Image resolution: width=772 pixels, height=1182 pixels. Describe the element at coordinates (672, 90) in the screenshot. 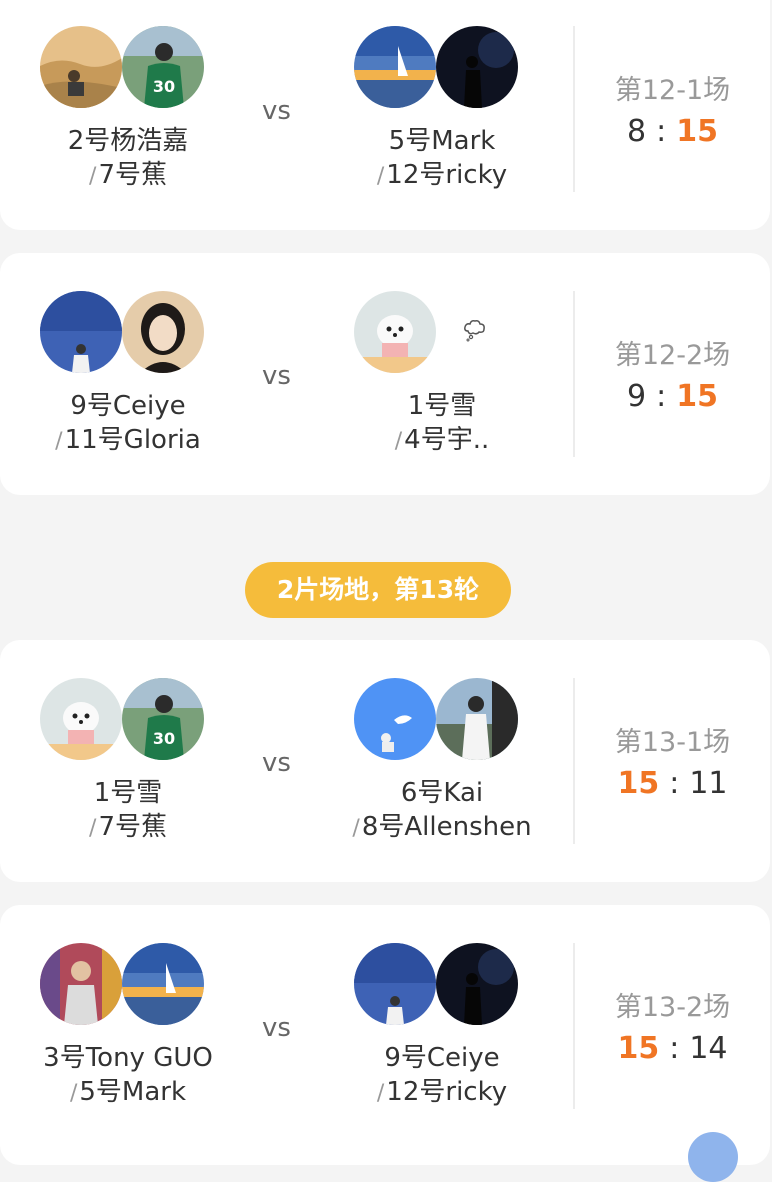

I see `match-label: 第12-1场` at that location.